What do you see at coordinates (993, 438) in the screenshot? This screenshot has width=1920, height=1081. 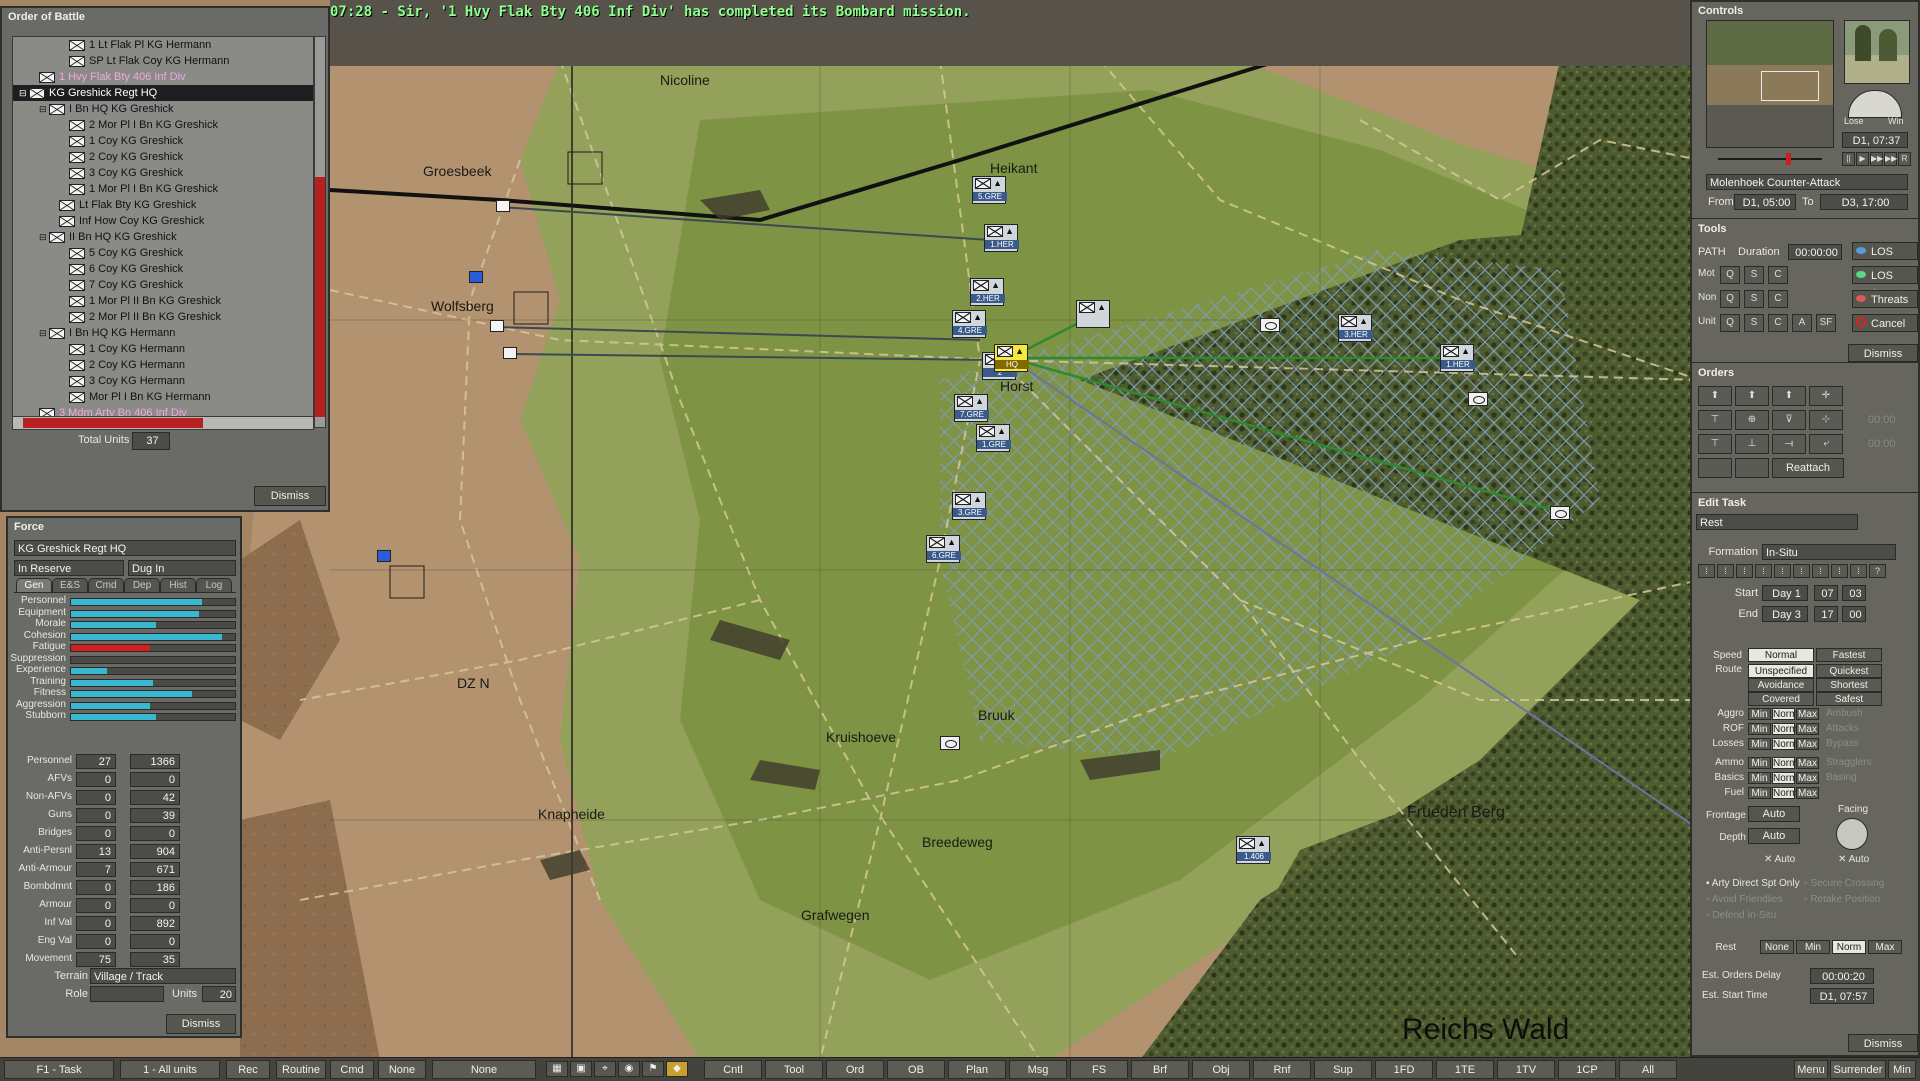 I see `unit-counter: ▲ 1.GRE` at bounding box center [993, 438].